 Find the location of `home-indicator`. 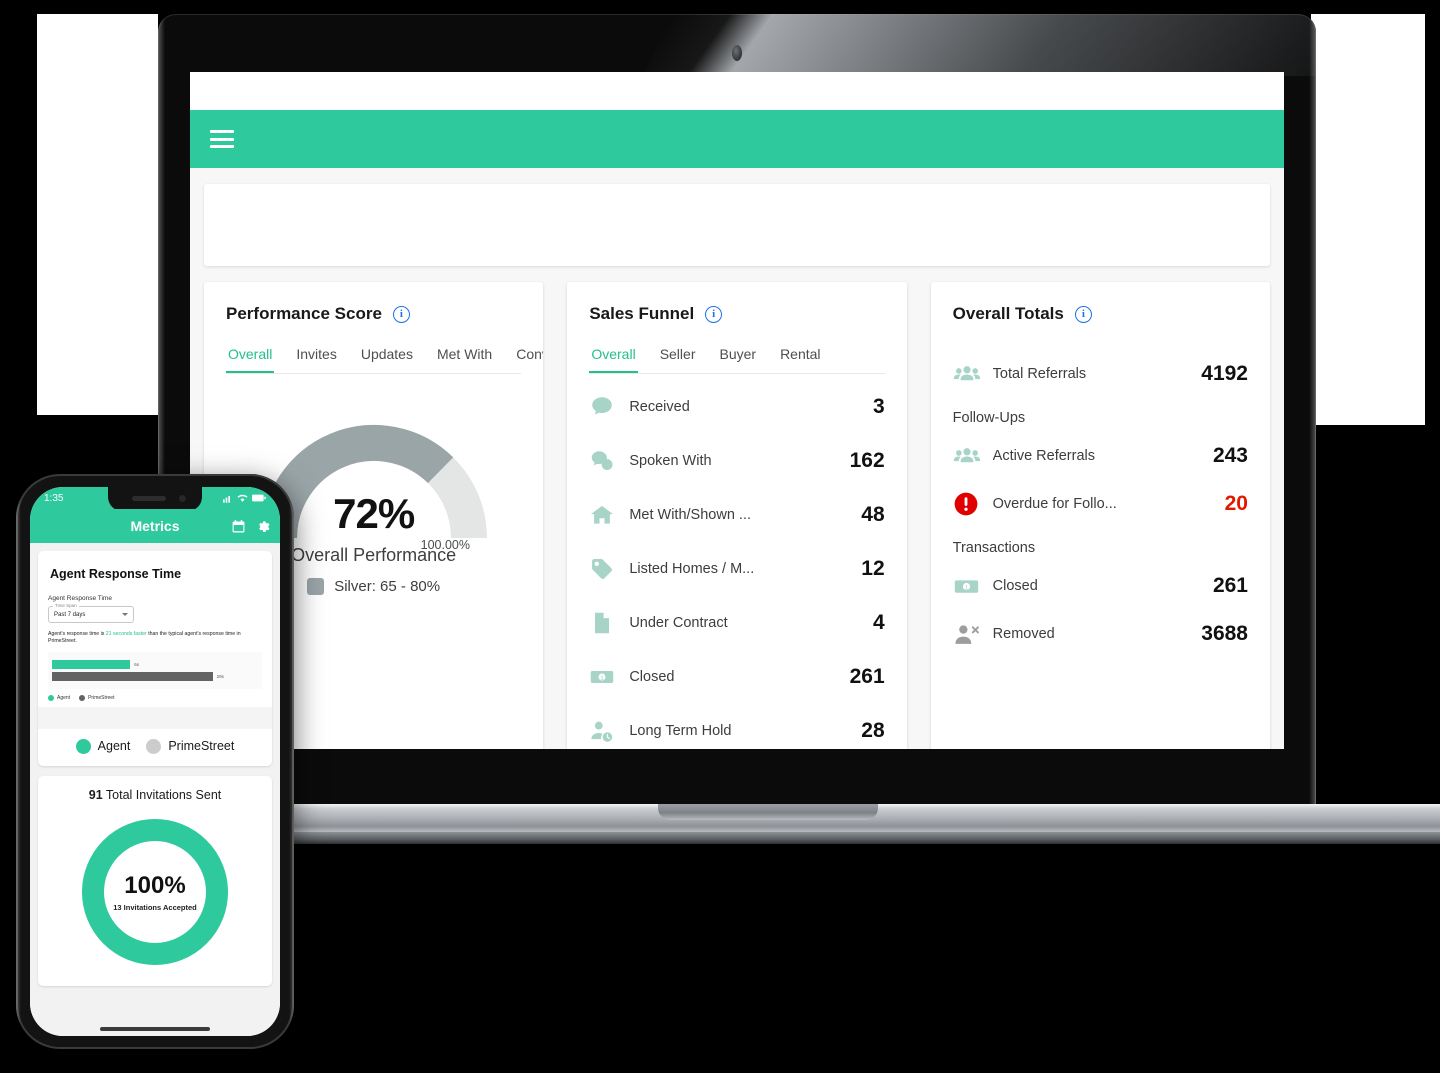

home-indicator is located at coordinates (155, 1029).